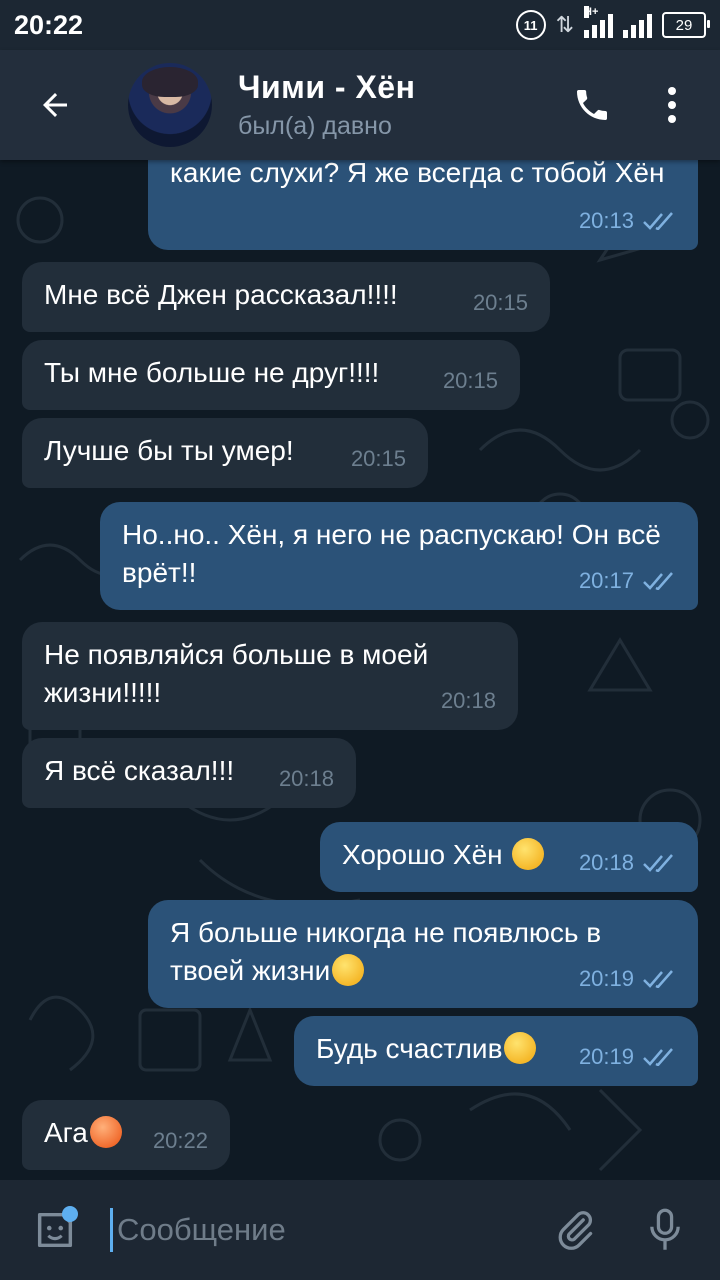 Image resolution: width=720 pixels, height=1280 pixels. What do you see at coordinates (105, 1132) in the screenshot?
I see `angry-face-icon` at bounding box center [105, 1132].